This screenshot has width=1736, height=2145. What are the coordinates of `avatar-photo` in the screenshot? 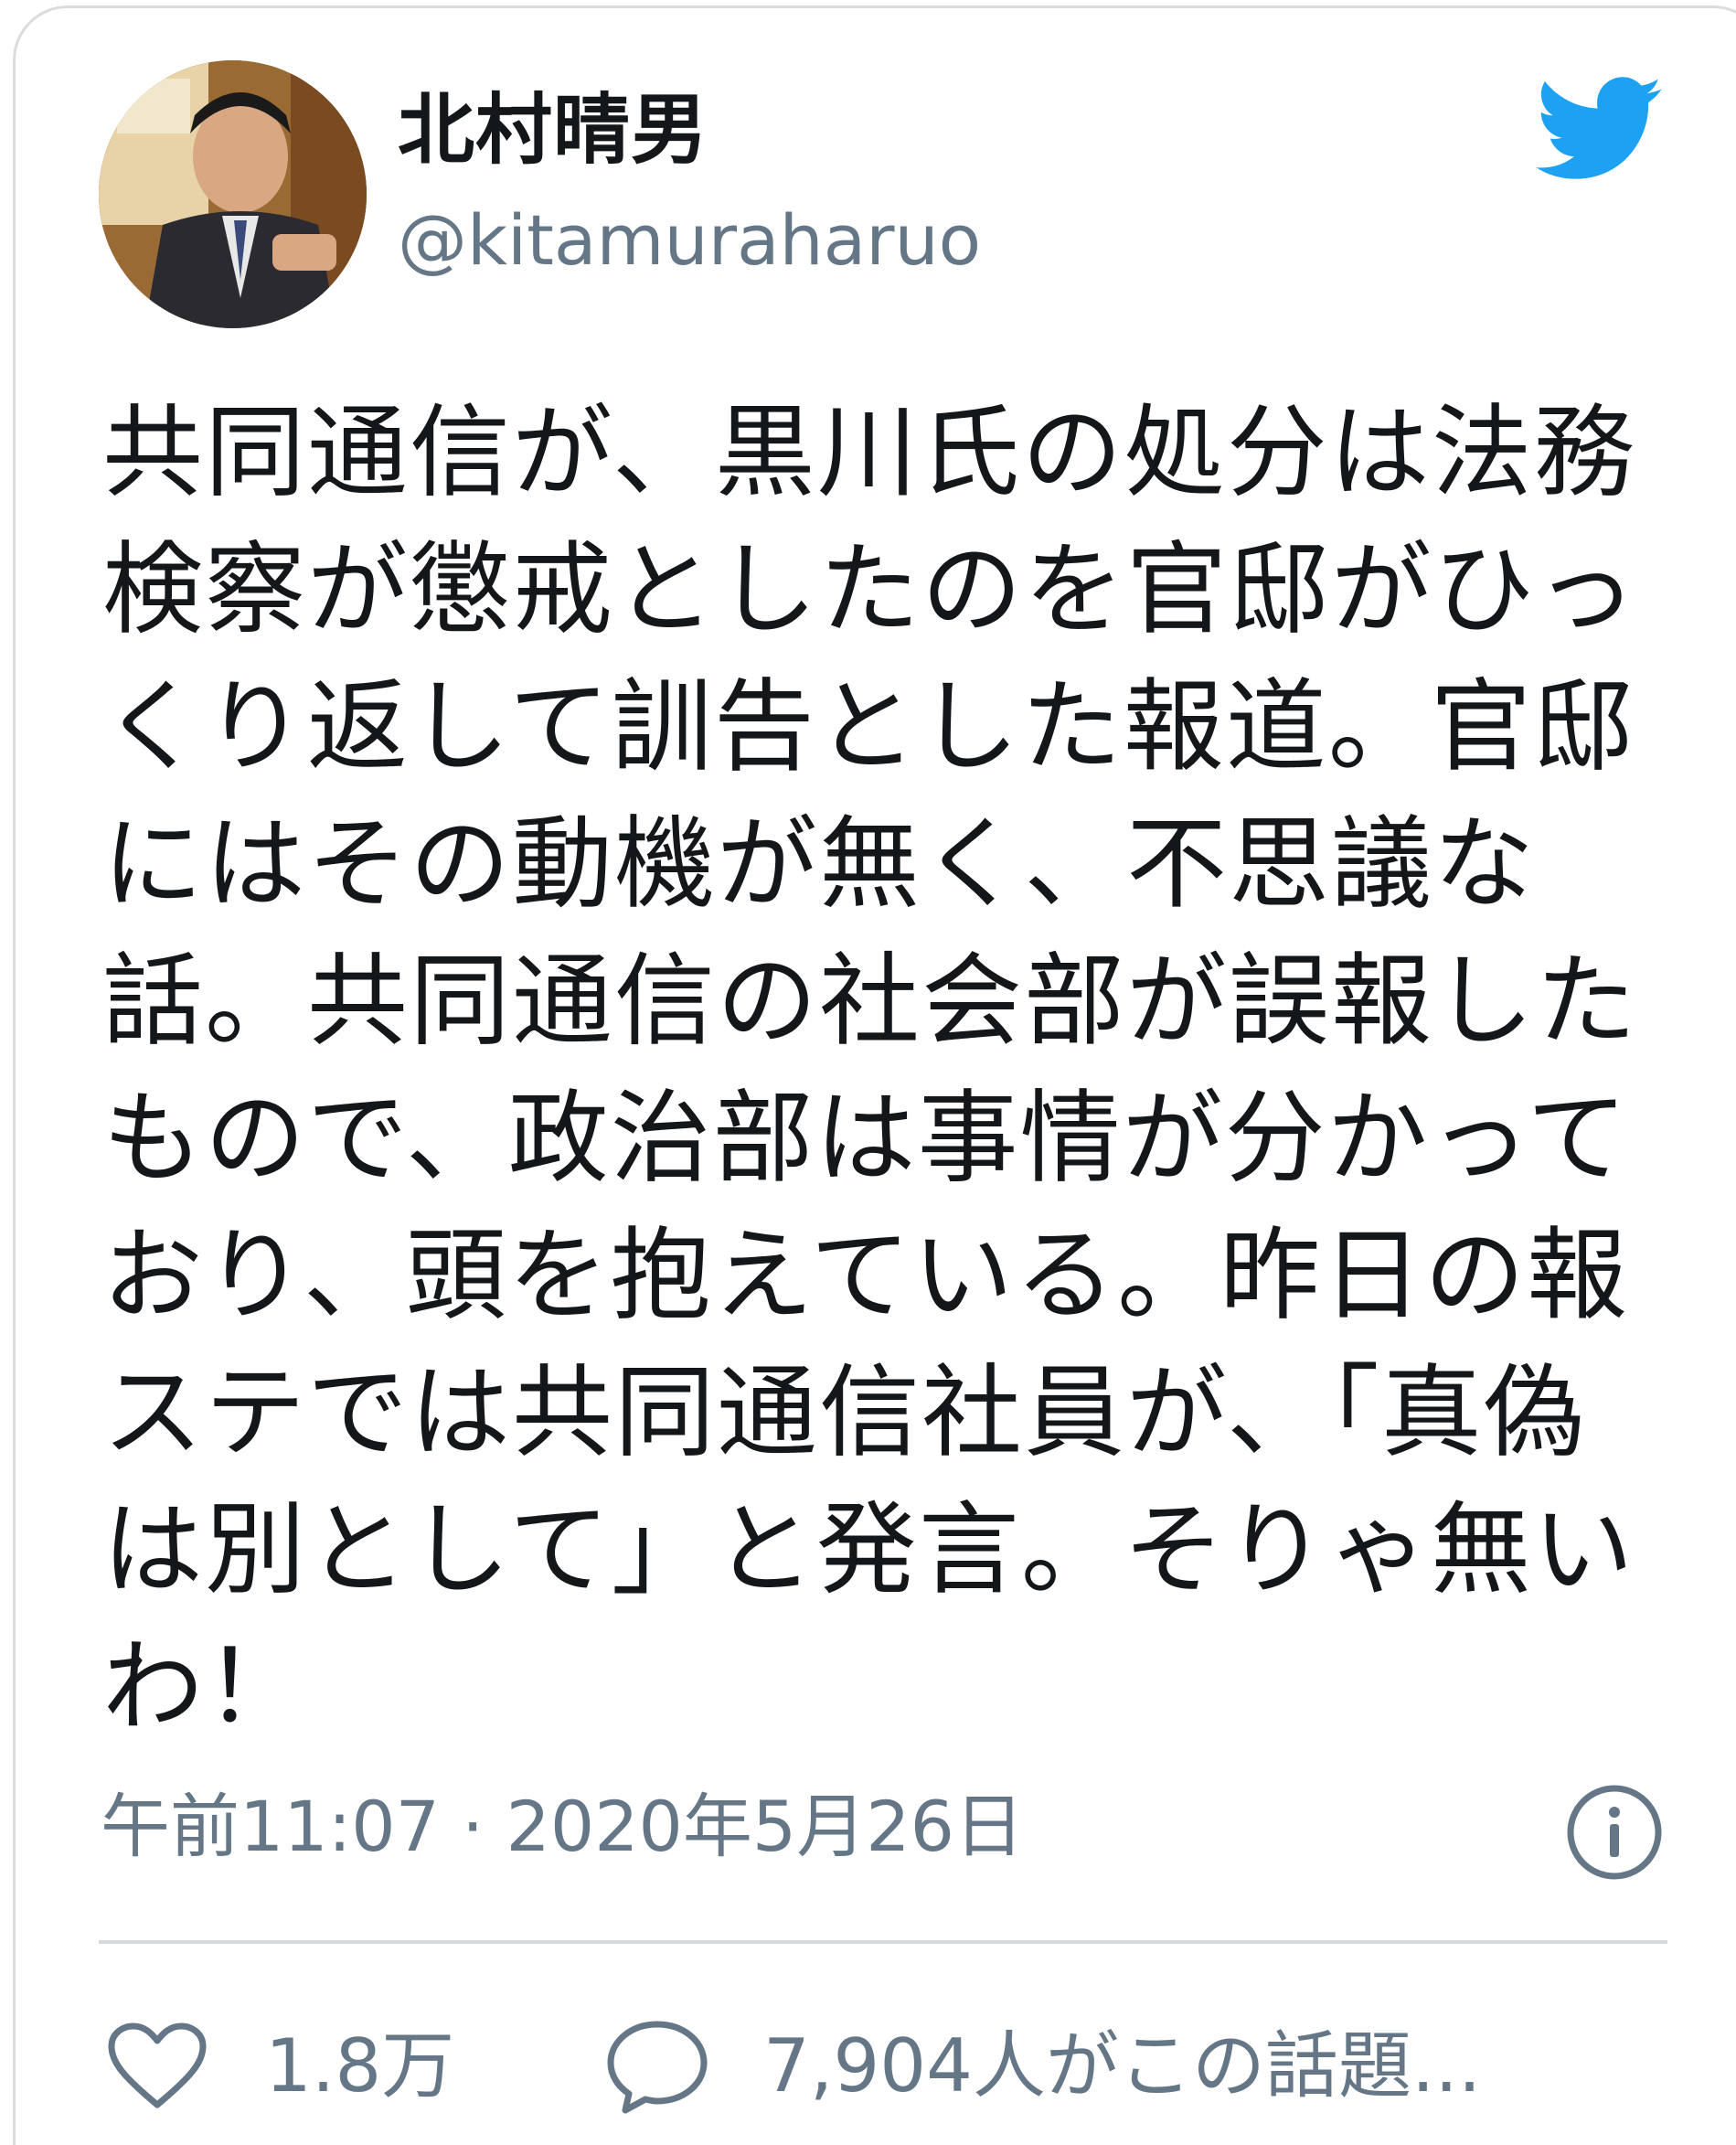 It's located at (233, 194).